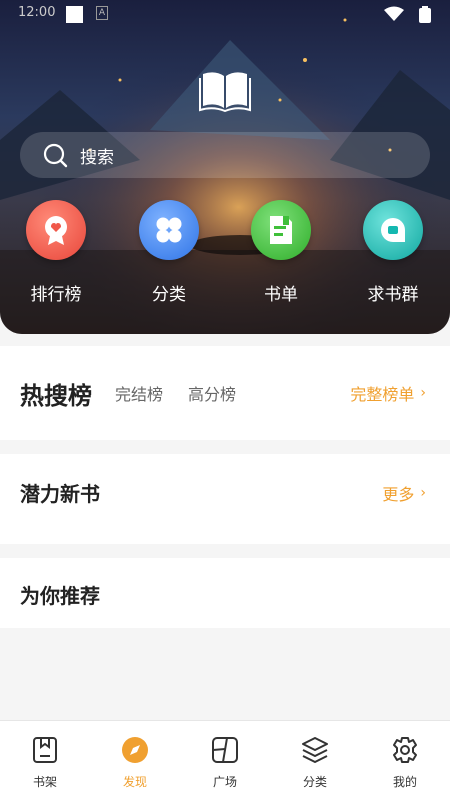 The width and height of the screenshot is (450, 800). I want to click on full-ranking-link: 完整榜单 ›, so click(388, 393).